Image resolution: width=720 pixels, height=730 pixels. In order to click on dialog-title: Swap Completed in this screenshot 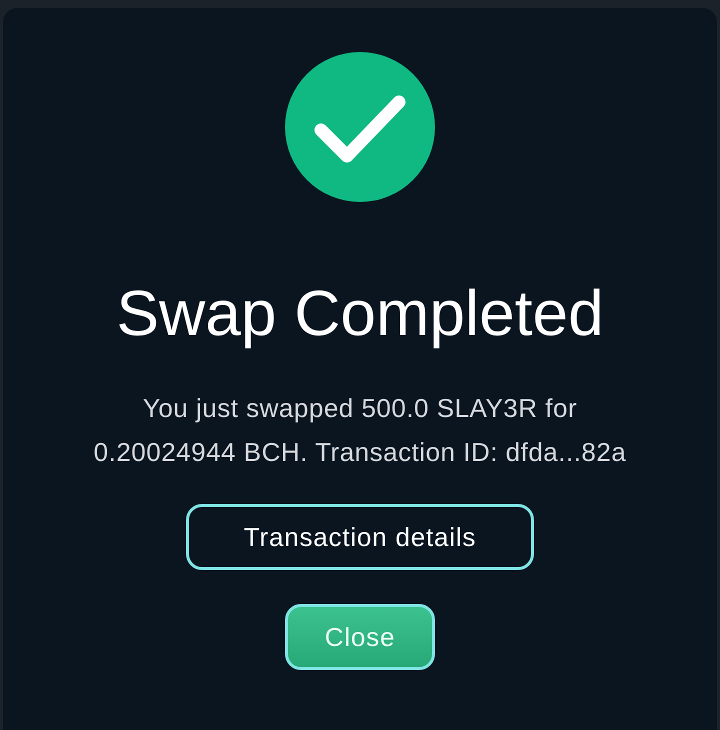, I will do `click(360, 313)`.